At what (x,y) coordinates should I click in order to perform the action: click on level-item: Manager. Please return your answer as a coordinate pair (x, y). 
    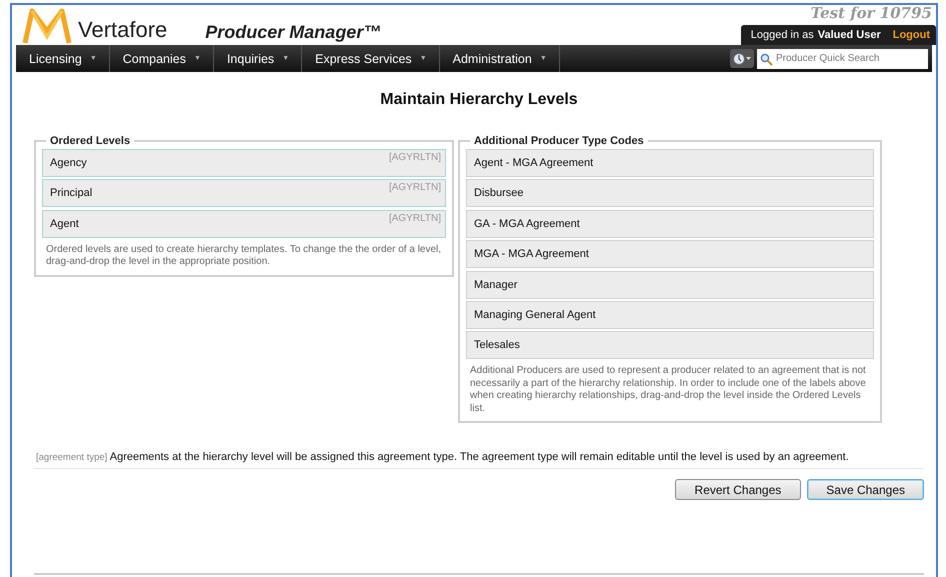
    Looking at the image, I should click on (670, 284).